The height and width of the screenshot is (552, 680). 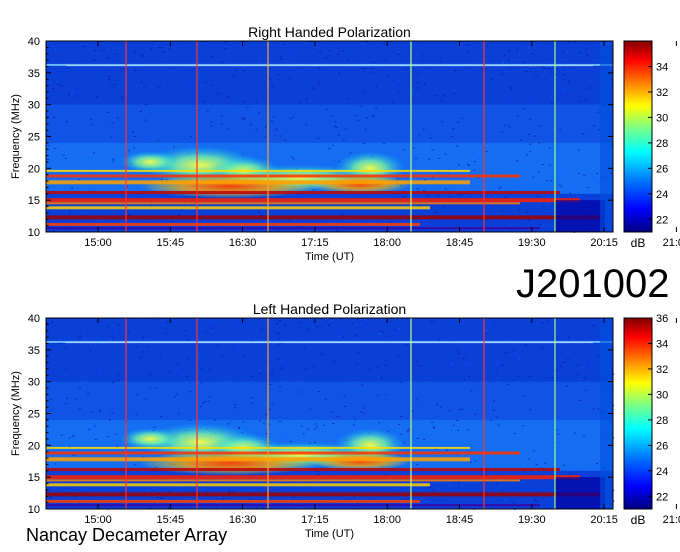 I want to click on footer-label: Nancay Decameter Array, so click(x=127, y=535).